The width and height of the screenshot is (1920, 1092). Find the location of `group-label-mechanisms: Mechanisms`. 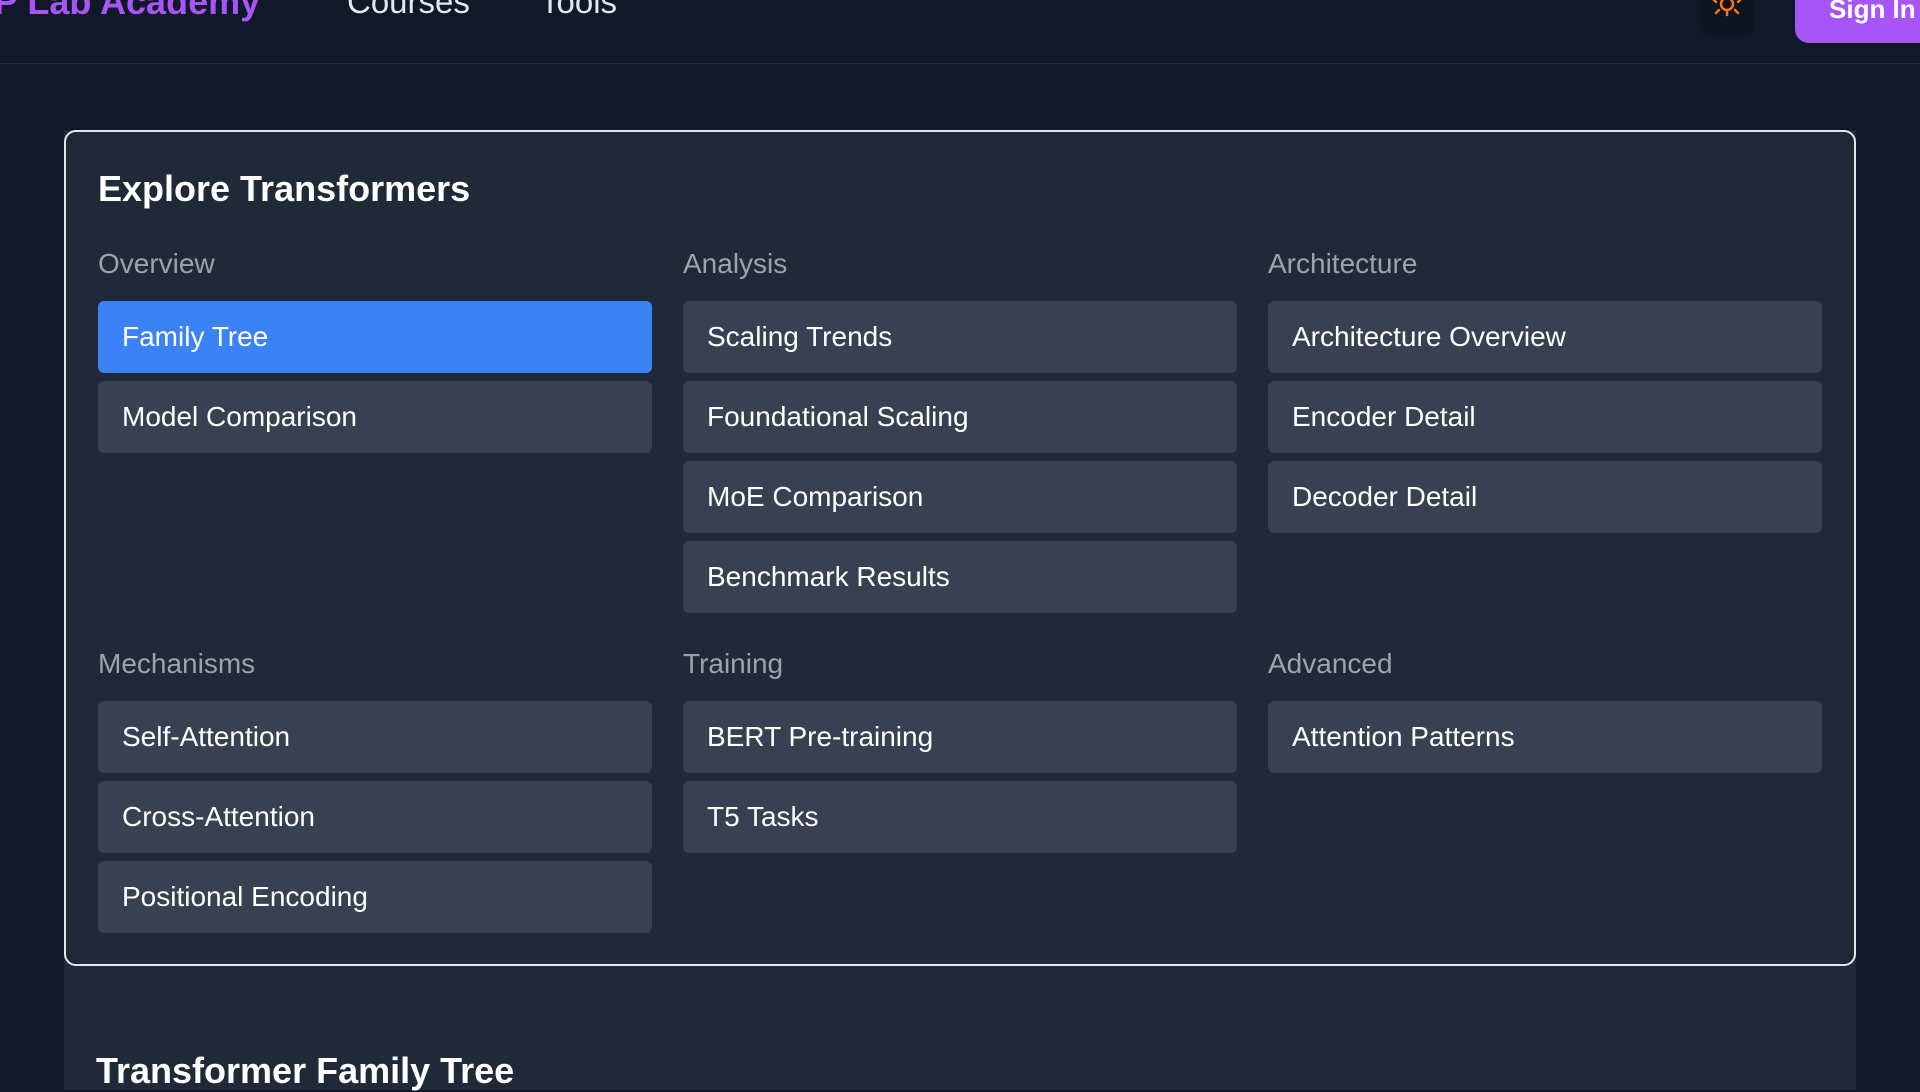

group-label-mechanisms: Mechanisms is located at coordinates (177, 663).